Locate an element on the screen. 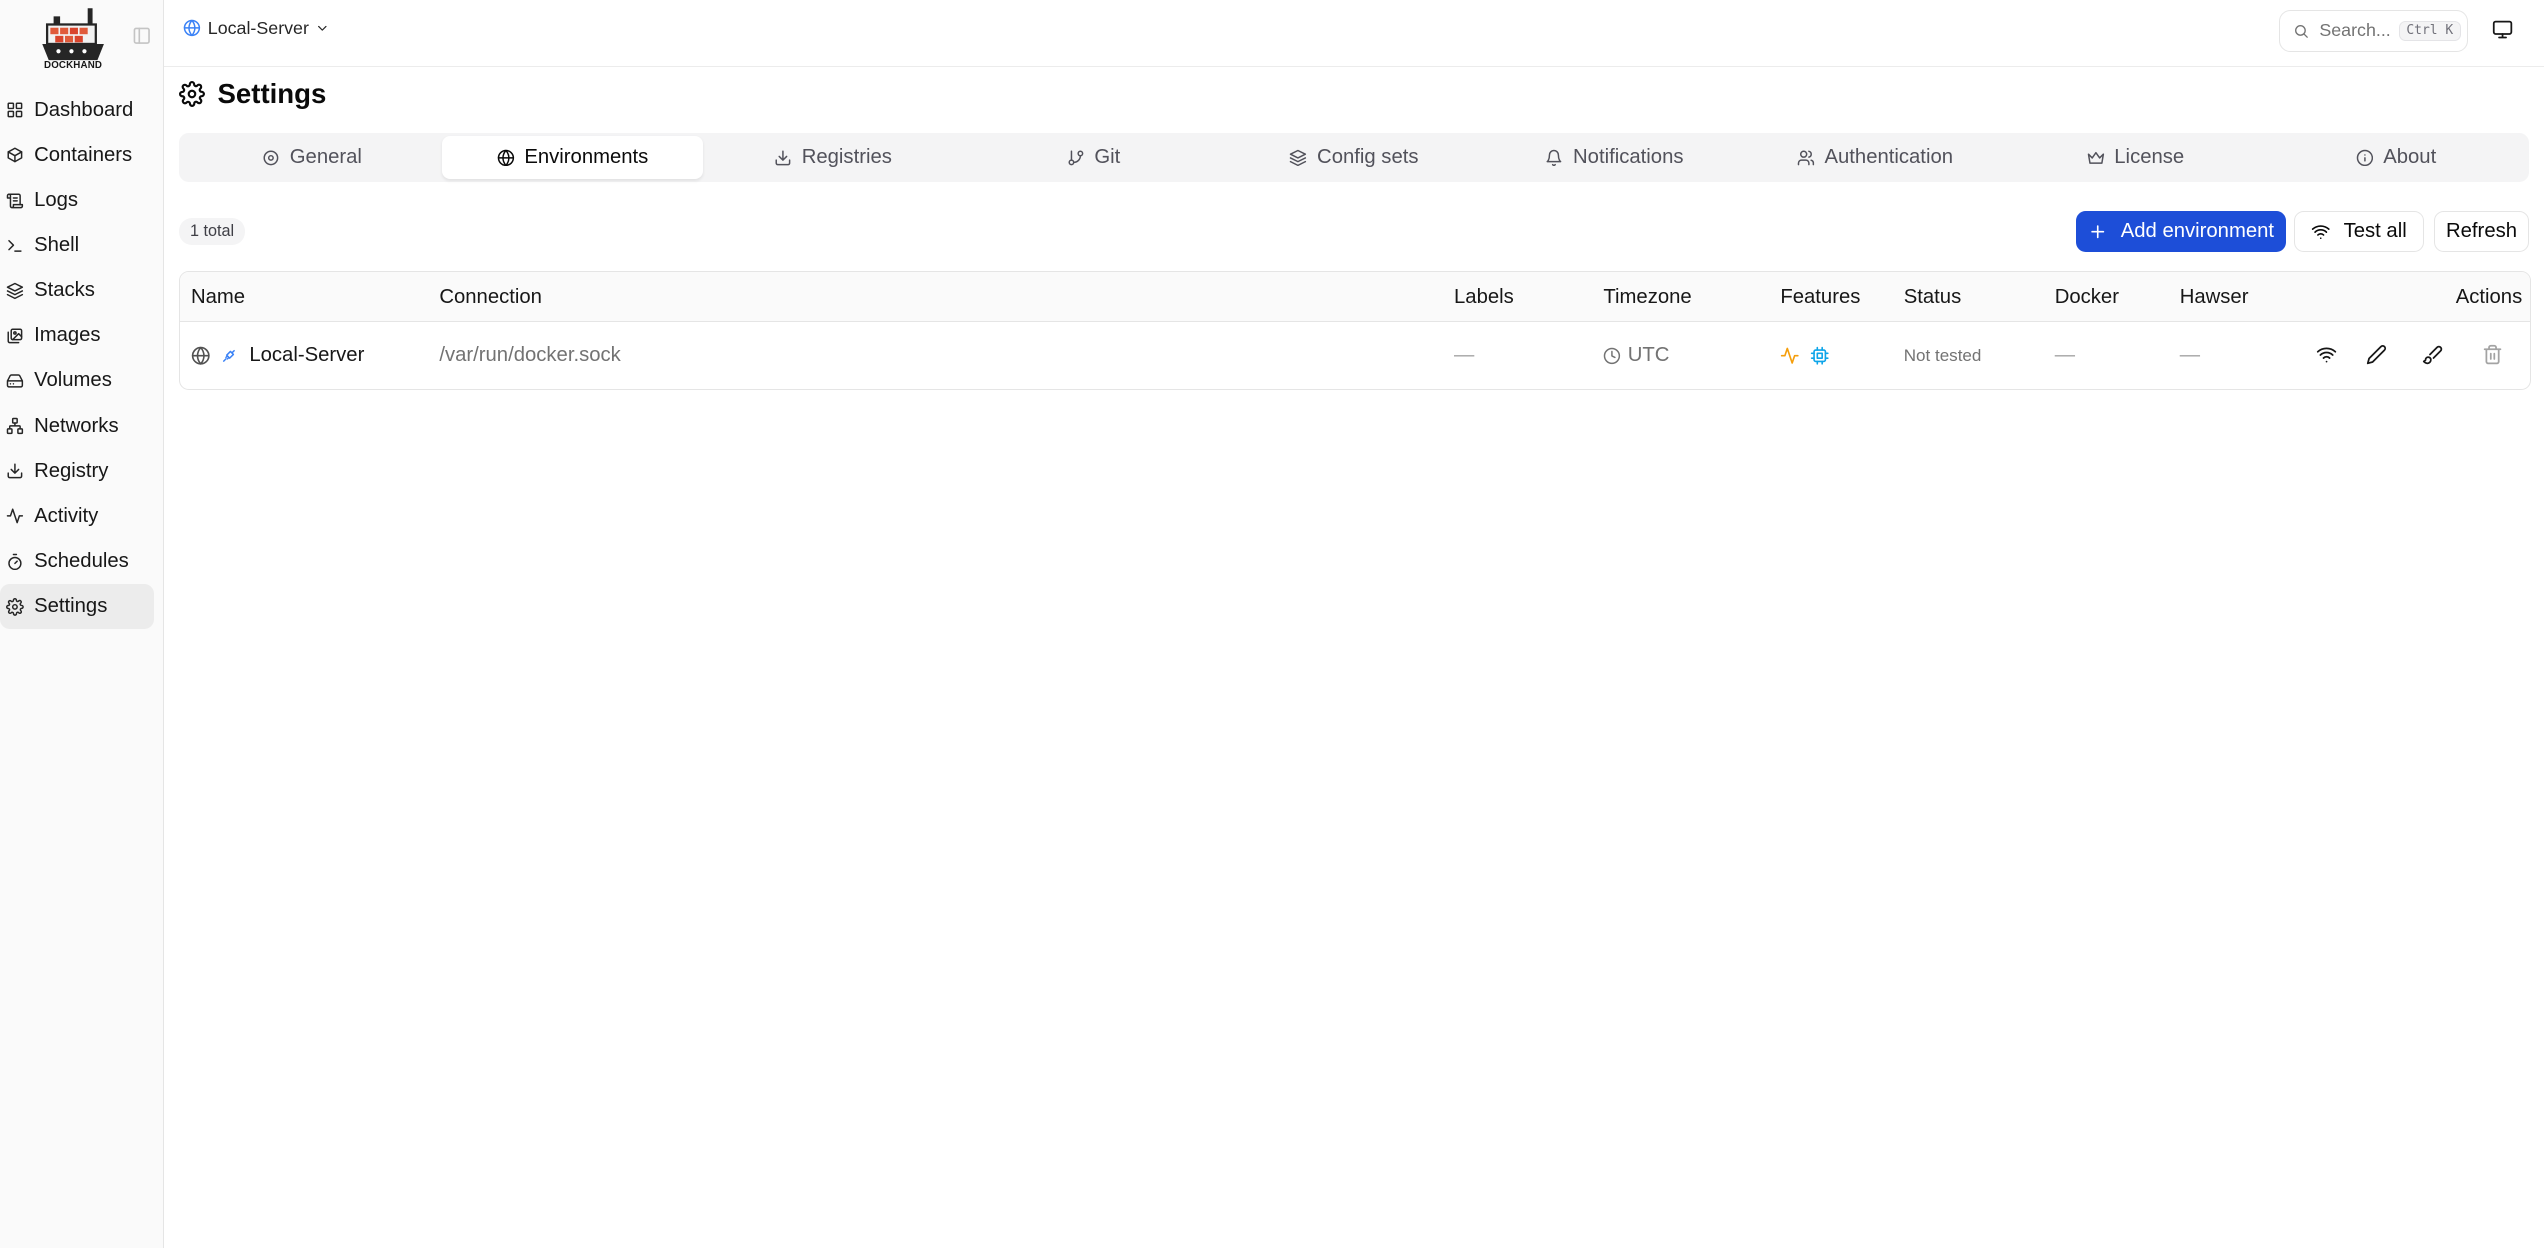 Image resolution: width=2544 pixels, height=1248 pixels. logo-text: DOCKHAND is located at coordinates (73, 66).